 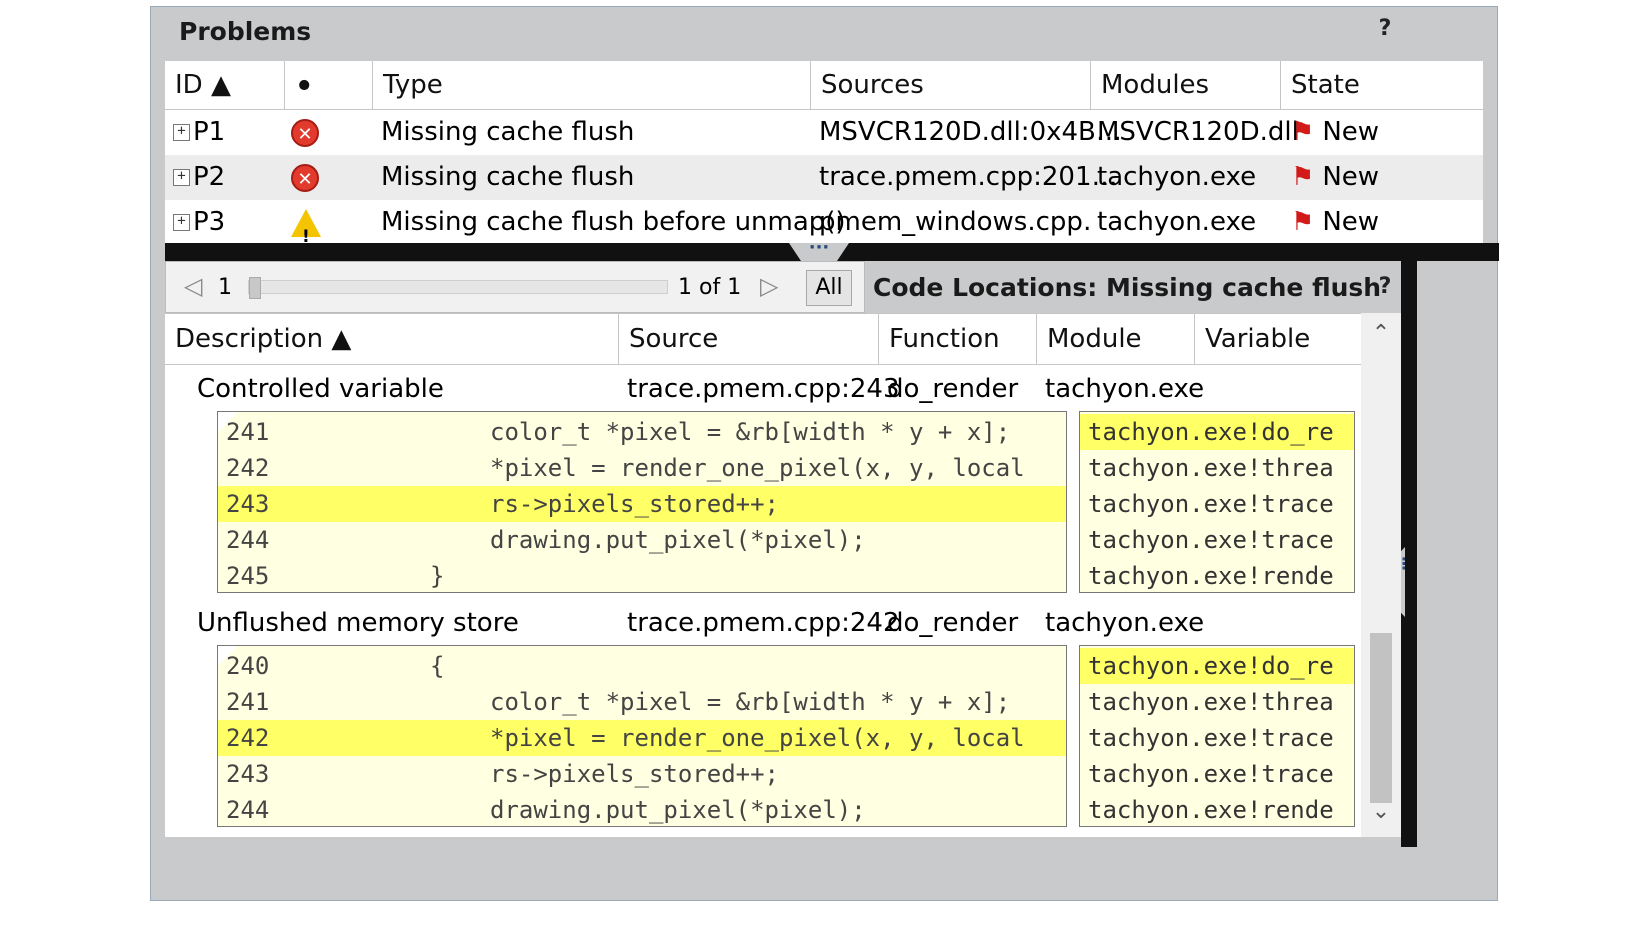 What do you see at coordinates (437, 666) in the screenshot?
I see `code-text: {` at bounding box center [437, 666].